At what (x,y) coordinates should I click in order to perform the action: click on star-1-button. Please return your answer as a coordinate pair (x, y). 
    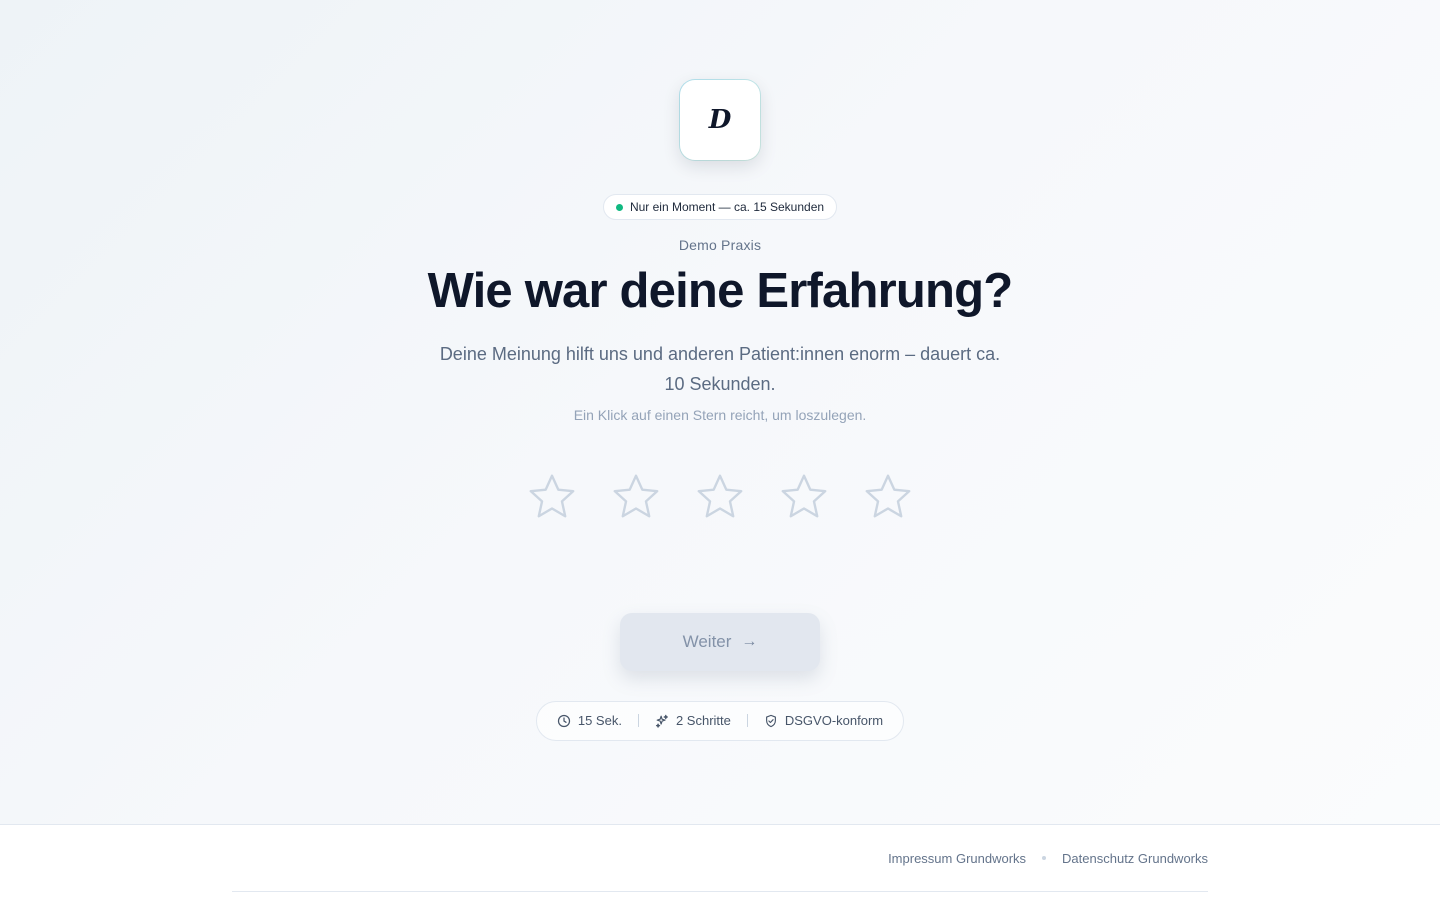
    Looking at the image, I should click on (552, 497).